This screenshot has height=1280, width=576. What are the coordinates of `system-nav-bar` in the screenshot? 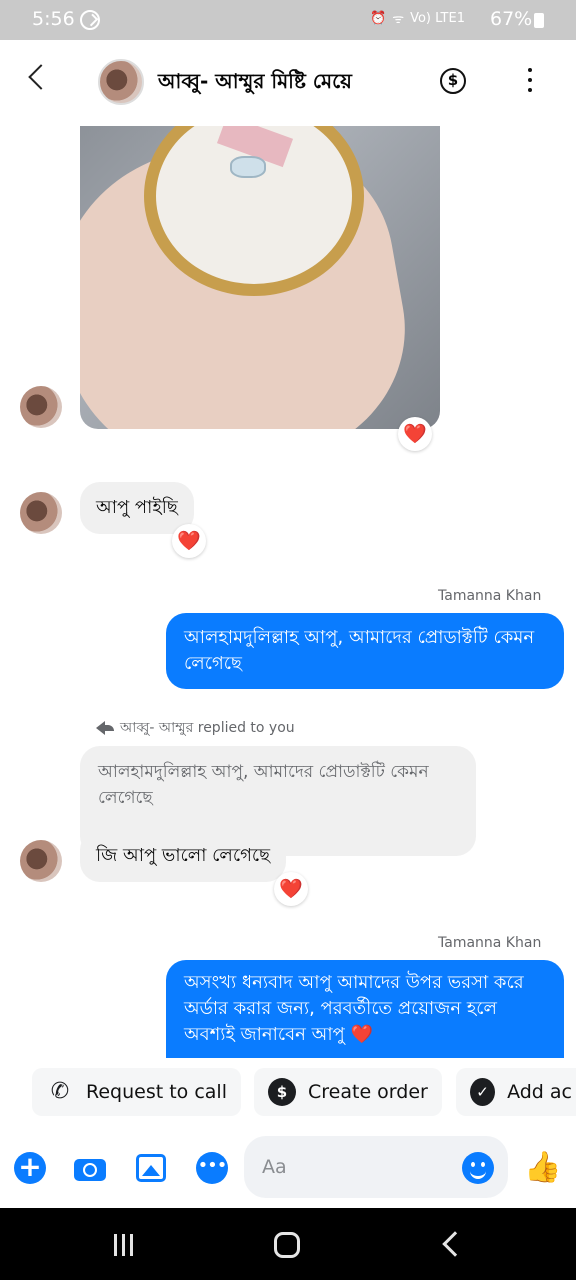 It's located at (288, 1244).